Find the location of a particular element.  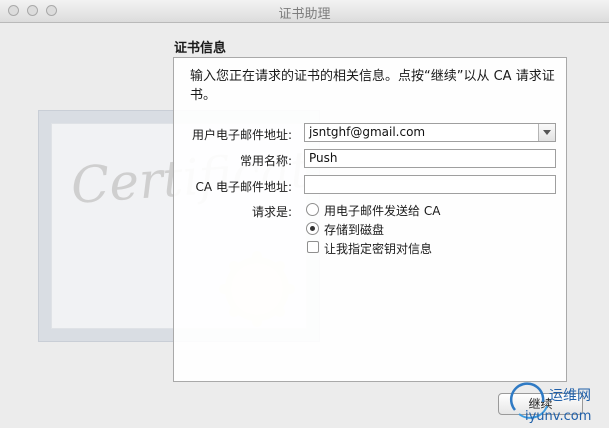

window-title: 证书助理 is located at coordinates (304, 14).